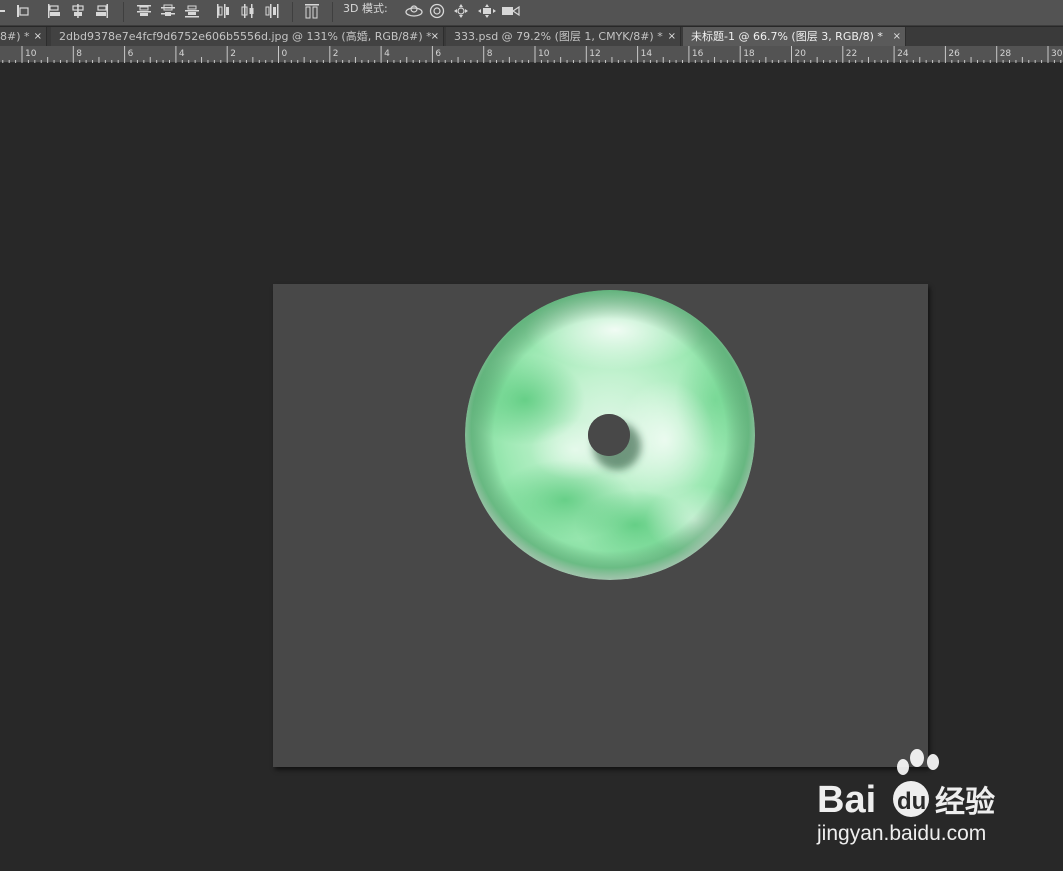  What do you see at coordinates (594, 54) in the screenshot?
I see `ruler-label: 12` at bounding box center [594, 54].